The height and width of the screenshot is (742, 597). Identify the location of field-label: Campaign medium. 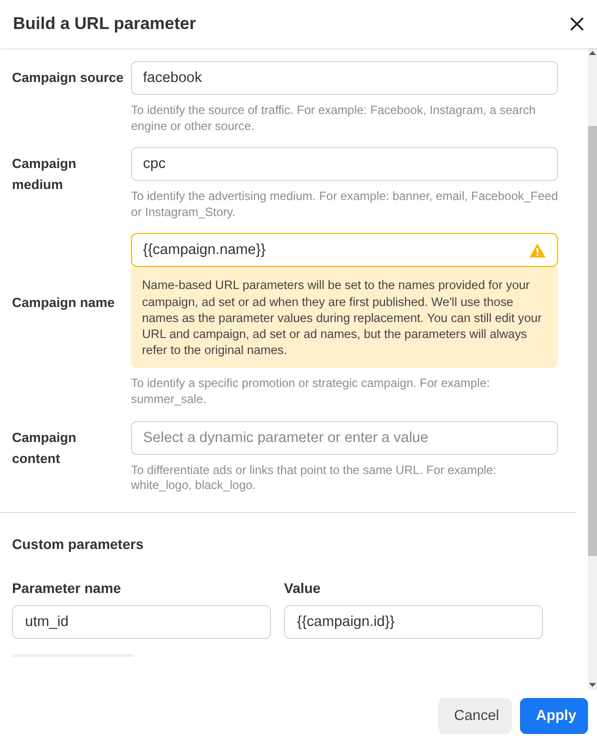
(45, 174).